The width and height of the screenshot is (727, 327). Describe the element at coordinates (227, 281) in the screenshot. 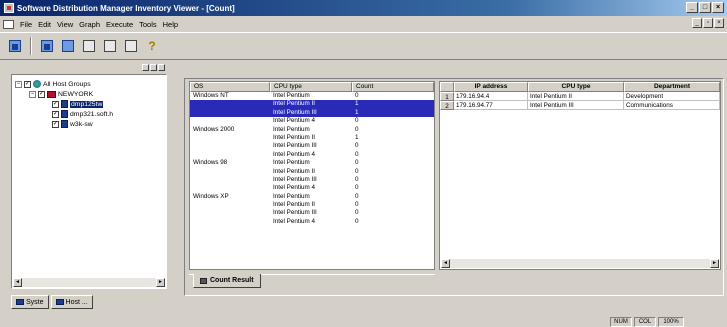

I see `tab-count-result: Count Result` at that location.